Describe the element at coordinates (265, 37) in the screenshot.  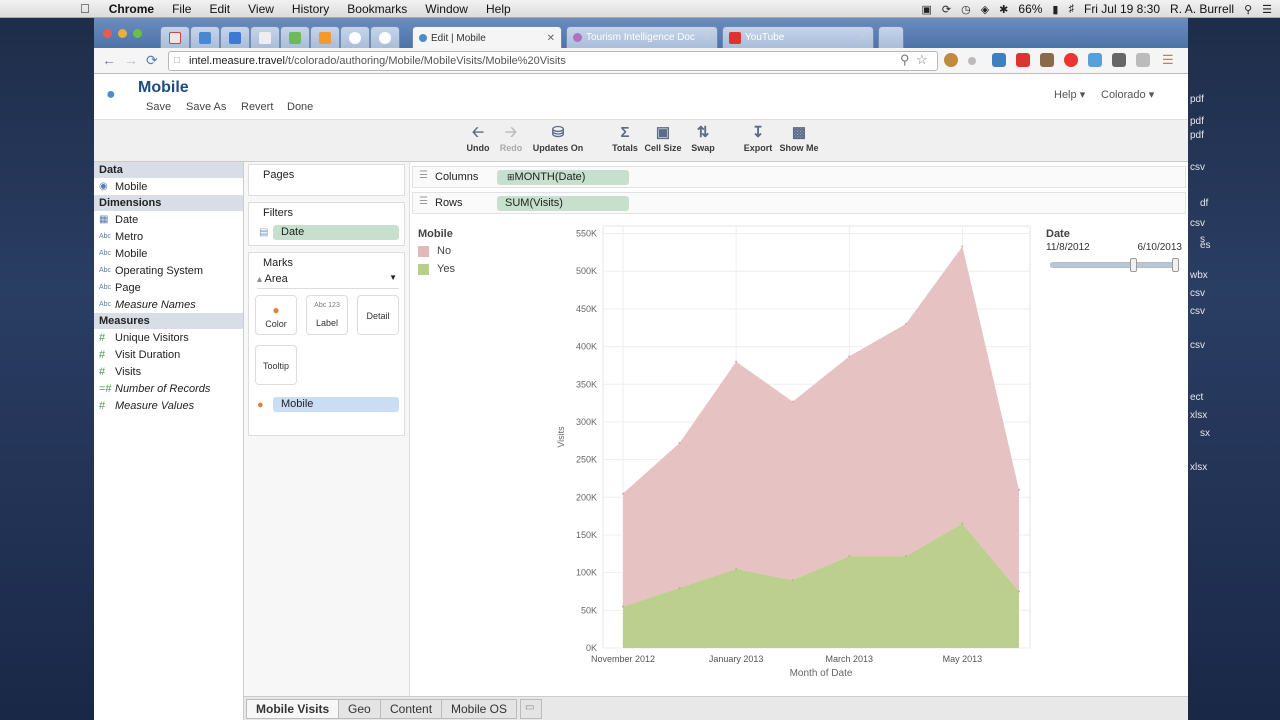
I see `pinned-tab-docs` at that location.